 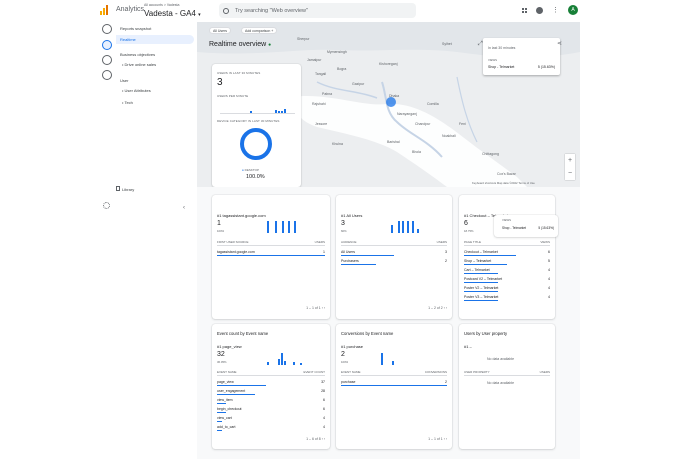 I want to click on share-icon: ⋖, so click(x=559, y=43).